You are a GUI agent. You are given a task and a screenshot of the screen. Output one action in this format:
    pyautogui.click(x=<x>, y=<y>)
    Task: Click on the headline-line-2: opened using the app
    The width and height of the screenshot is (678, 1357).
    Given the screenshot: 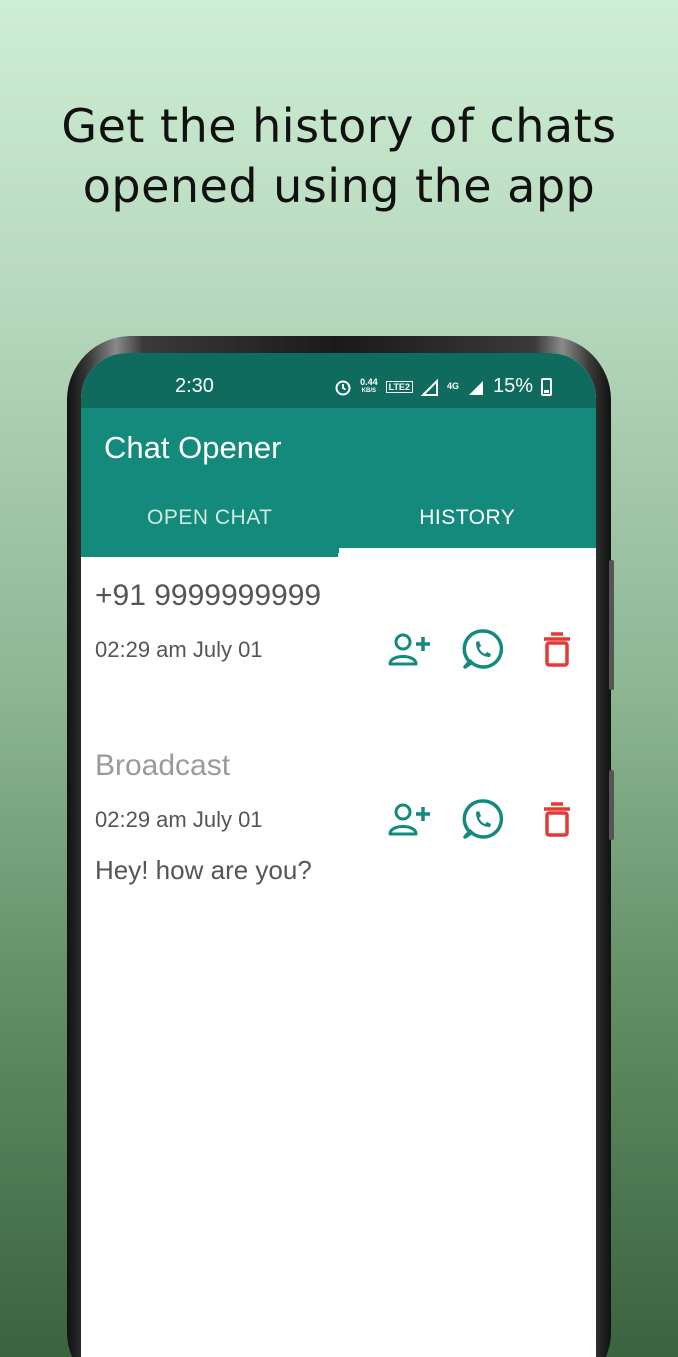 What is the action you would take?
    pyautogui.click(x=339, y=186)
    